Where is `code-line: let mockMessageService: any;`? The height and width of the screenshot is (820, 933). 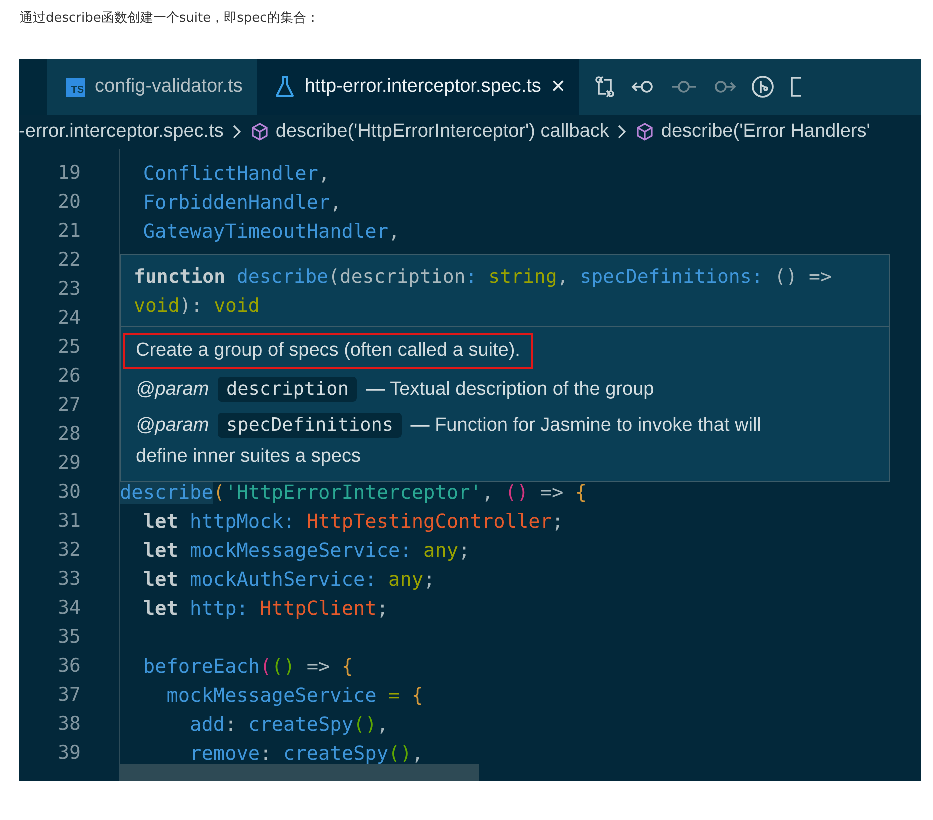
code-line: let mockMessageService: any; is located at coordinates (306, 550).